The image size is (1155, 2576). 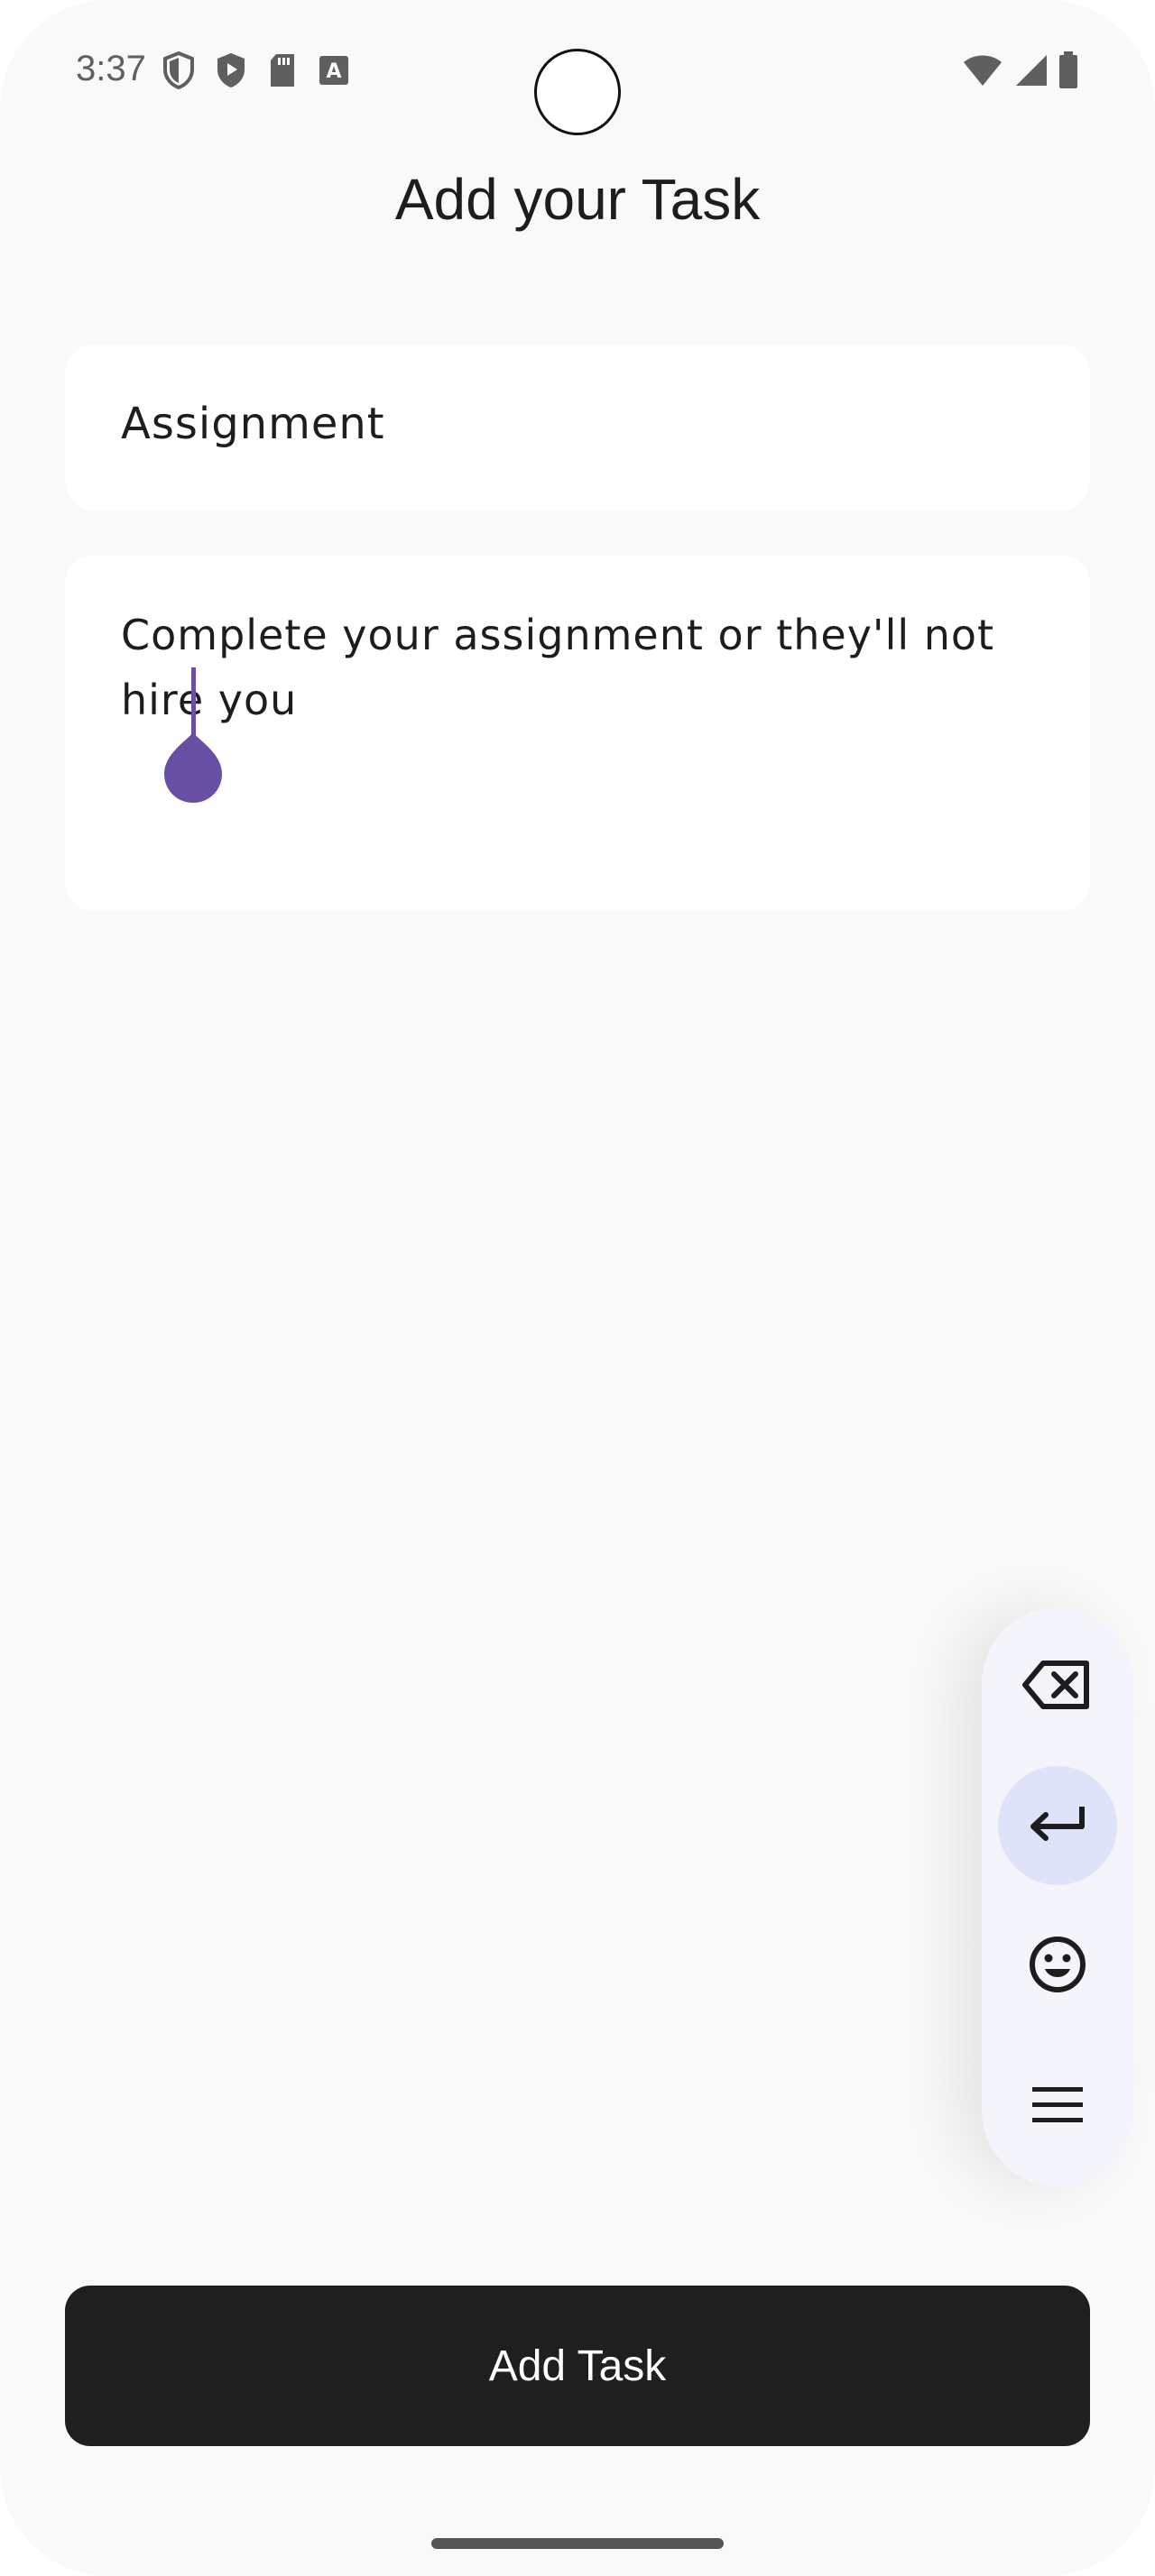 I want to click on shield-icon, so click(x=178, y=70).